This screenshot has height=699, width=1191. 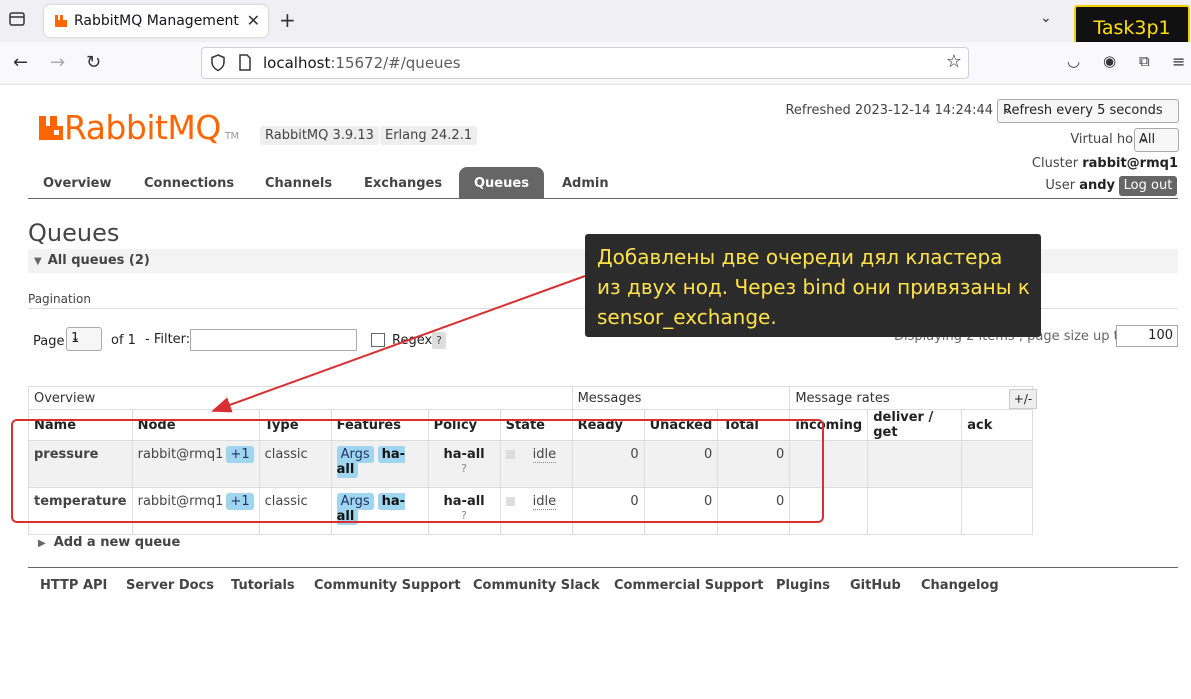 I want to click on group-messages: Messages, so click(x=681, y=398).